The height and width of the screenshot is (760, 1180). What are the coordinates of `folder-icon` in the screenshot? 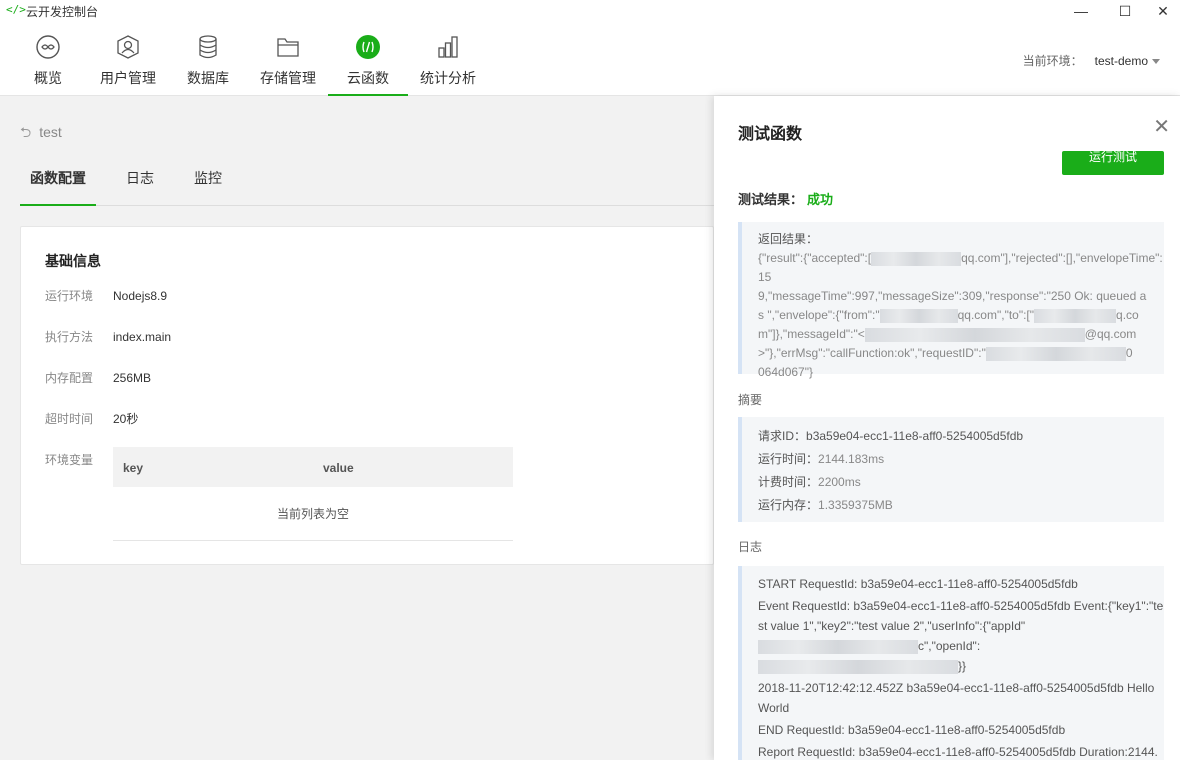 It's located at (288, 47).